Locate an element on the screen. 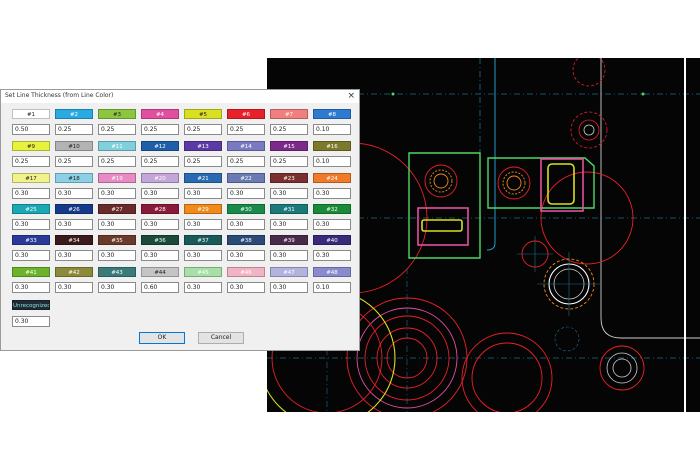 The image size is (700, 473). color-swatch: #18 is located at coordinates (74, 178).